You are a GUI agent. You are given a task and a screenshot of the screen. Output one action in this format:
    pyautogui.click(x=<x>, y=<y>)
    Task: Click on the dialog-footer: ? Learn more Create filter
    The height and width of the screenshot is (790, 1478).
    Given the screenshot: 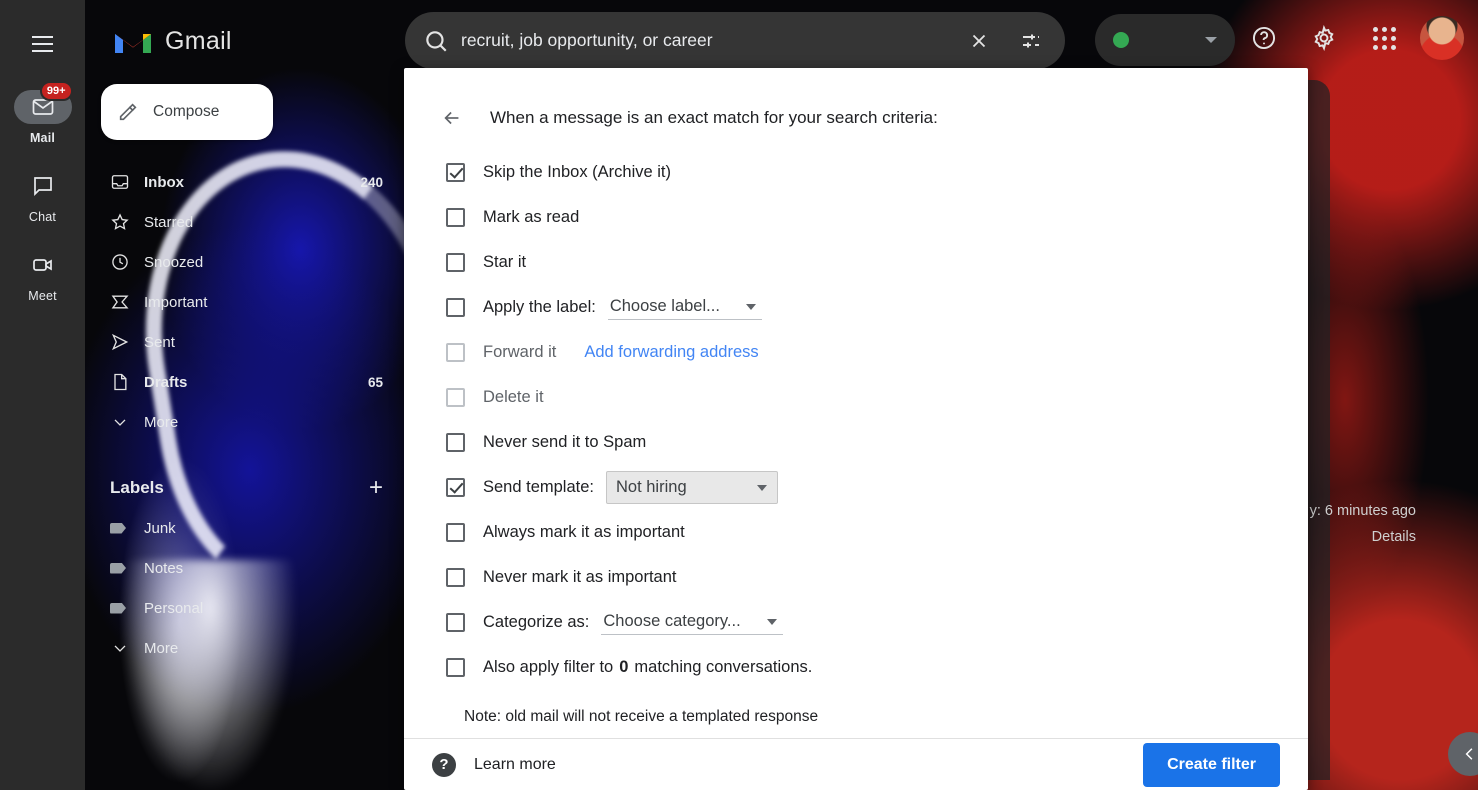 What is the action you would take?
    pyautogui.click(x=856, y=764)
    